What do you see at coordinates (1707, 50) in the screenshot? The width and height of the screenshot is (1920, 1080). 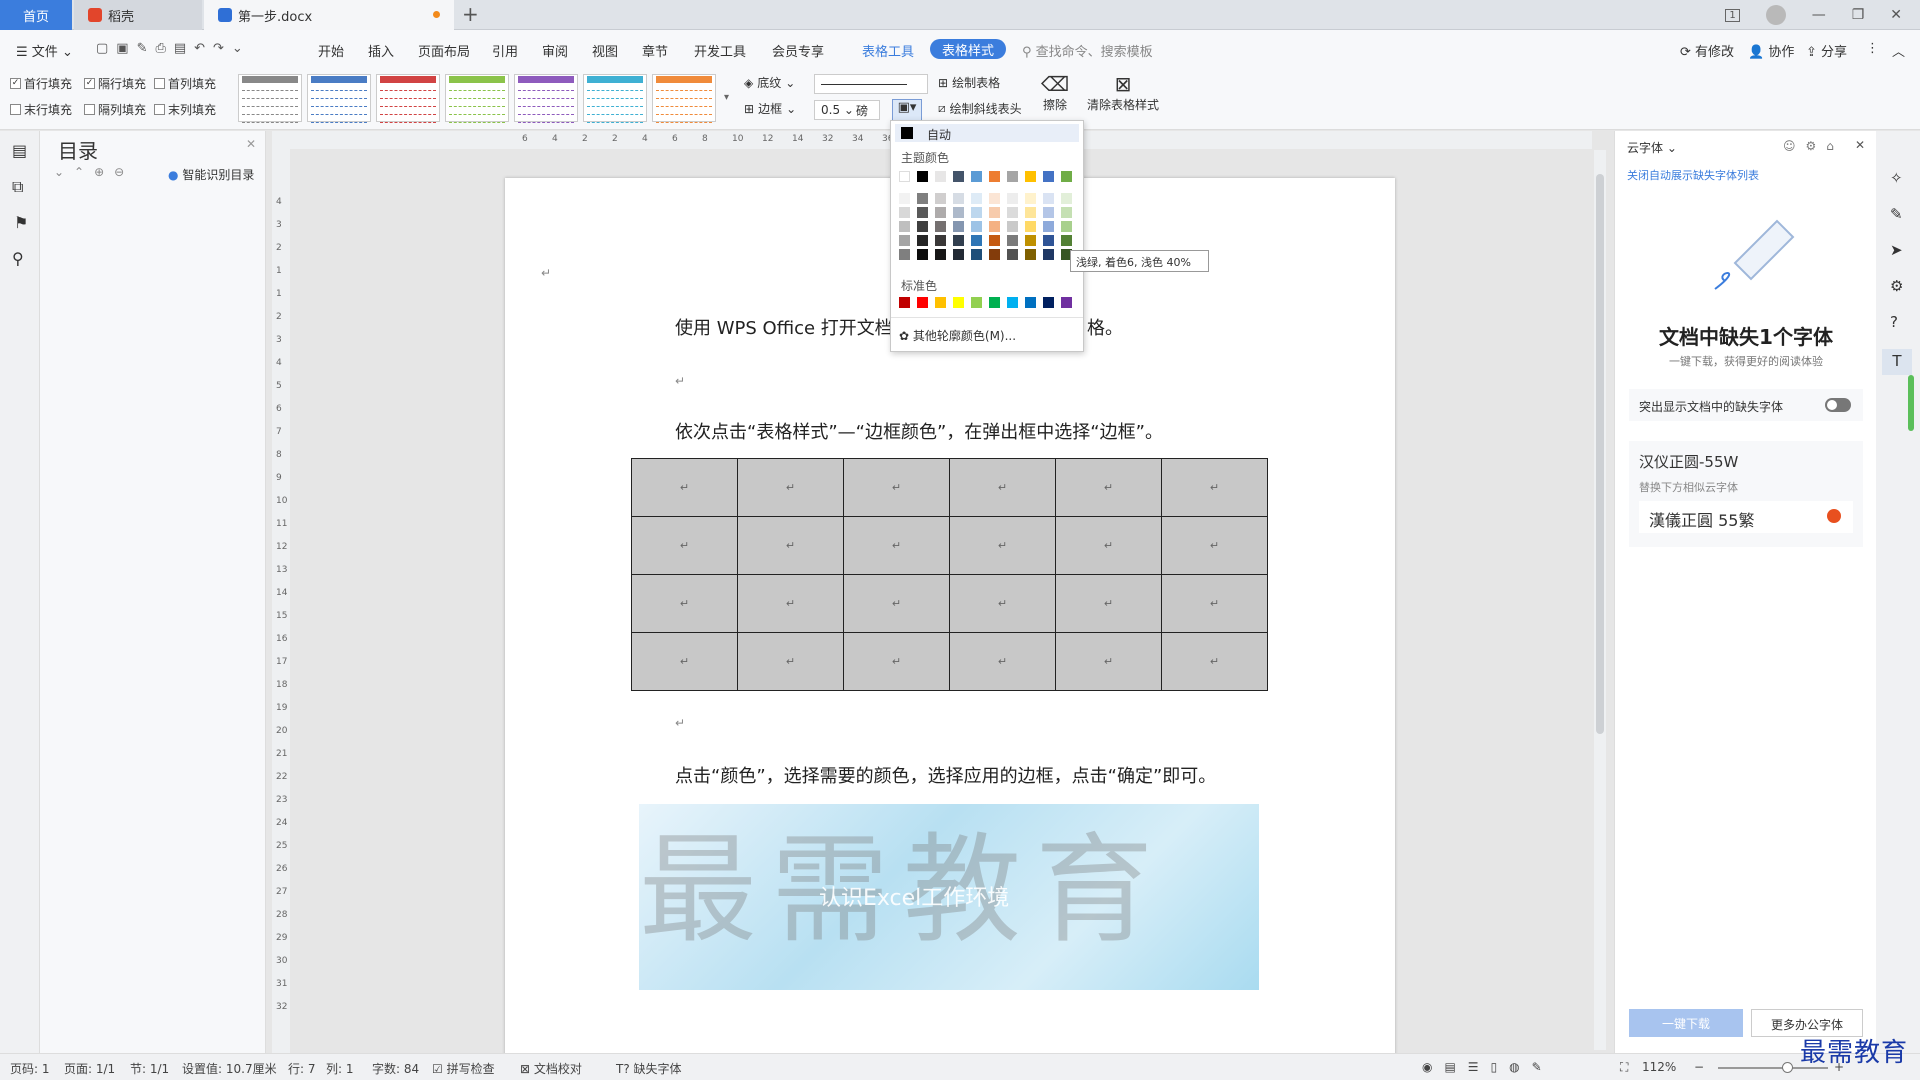 I see `changes-button: ⟳ 有修改` at bounding box center [1707, 50].